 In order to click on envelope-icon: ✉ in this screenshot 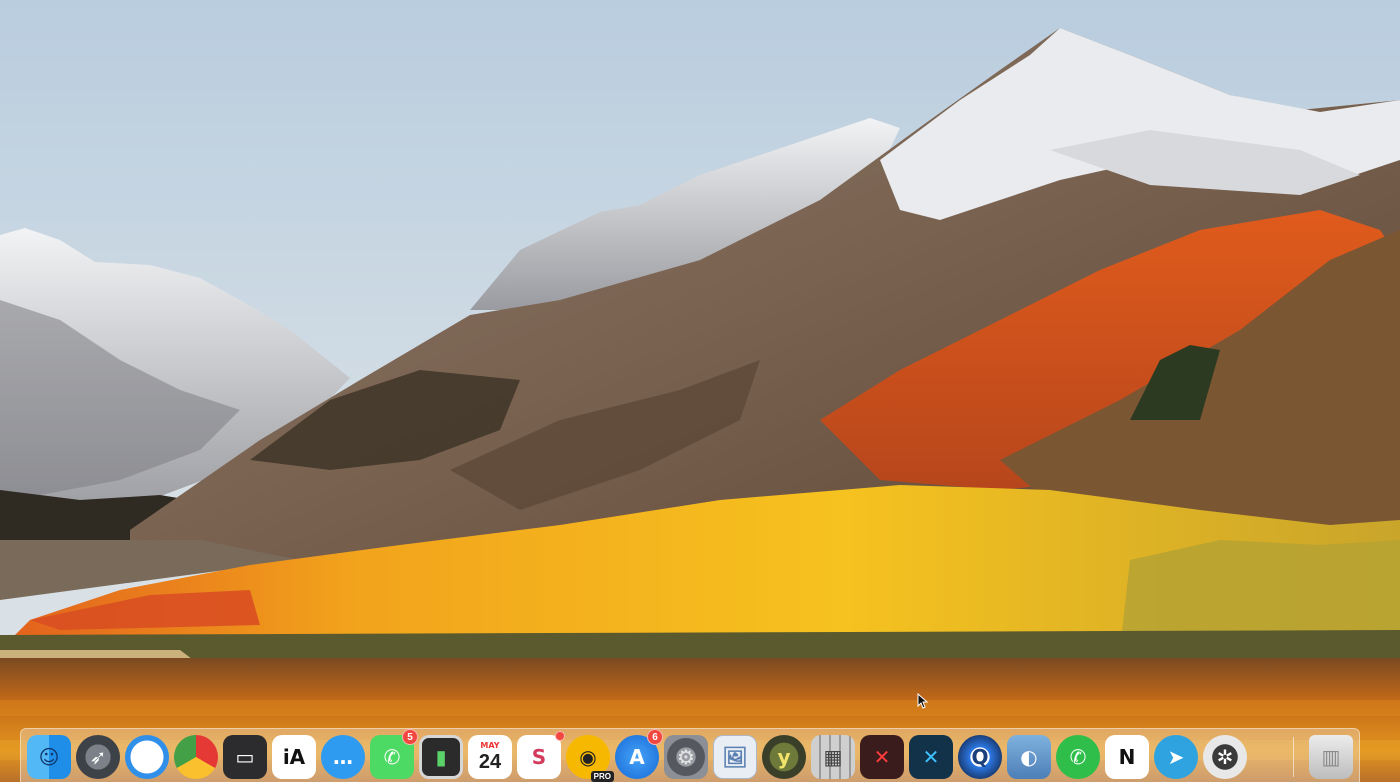, I will do `click(147, 757)`.